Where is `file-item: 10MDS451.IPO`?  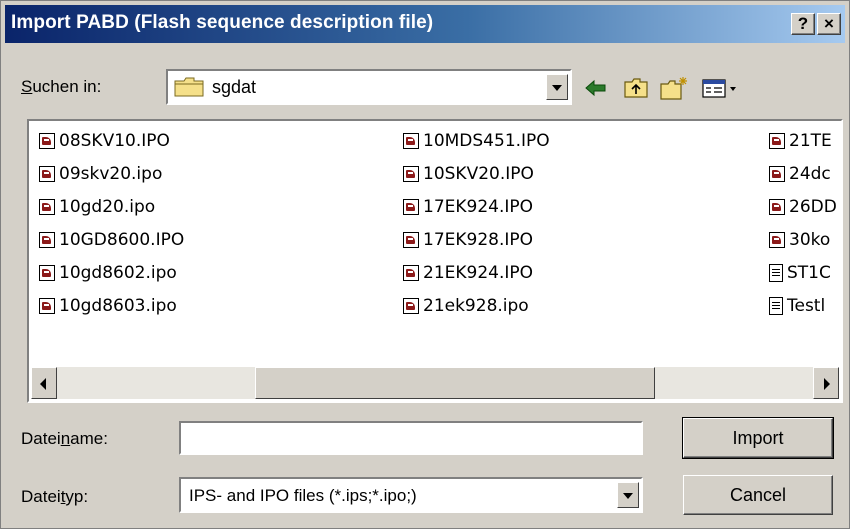 file-item: 10MDS451.IPO is located at coordinates (476, 146).